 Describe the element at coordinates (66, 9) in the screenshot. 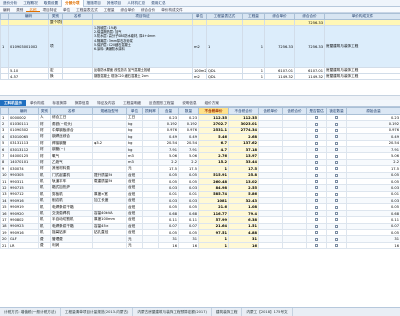

I see `sub-header-tab: 单位` at that location.